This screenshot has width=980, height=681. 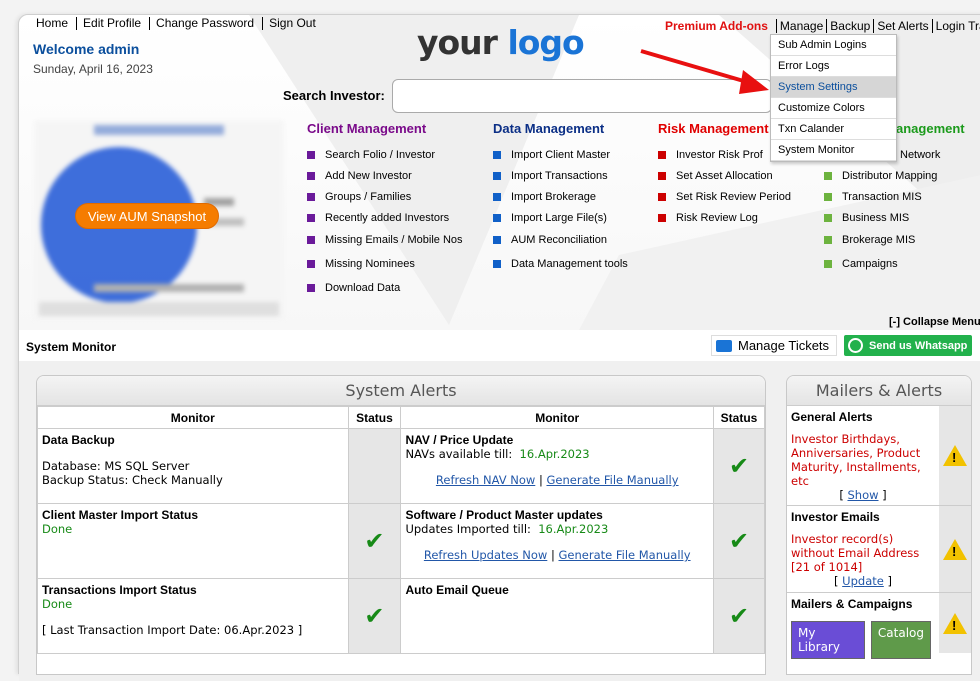 I want to click on menu-item-error-logs: Error Logs, so click(x=833, y=66).